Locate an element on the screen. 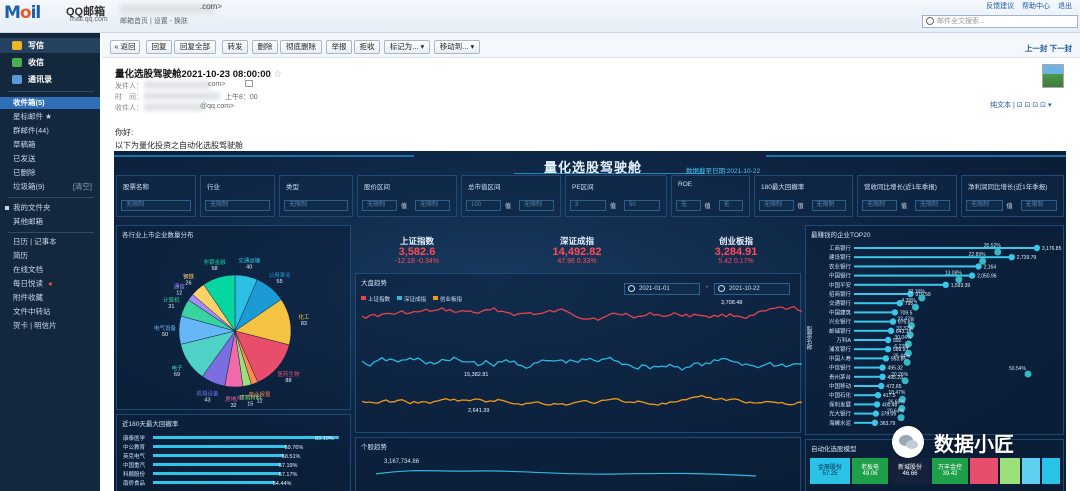 This screenshot has width=1080, height=491. folder-spam: 垃圾箱(9) [清空] is located at coordinates (50, 187).